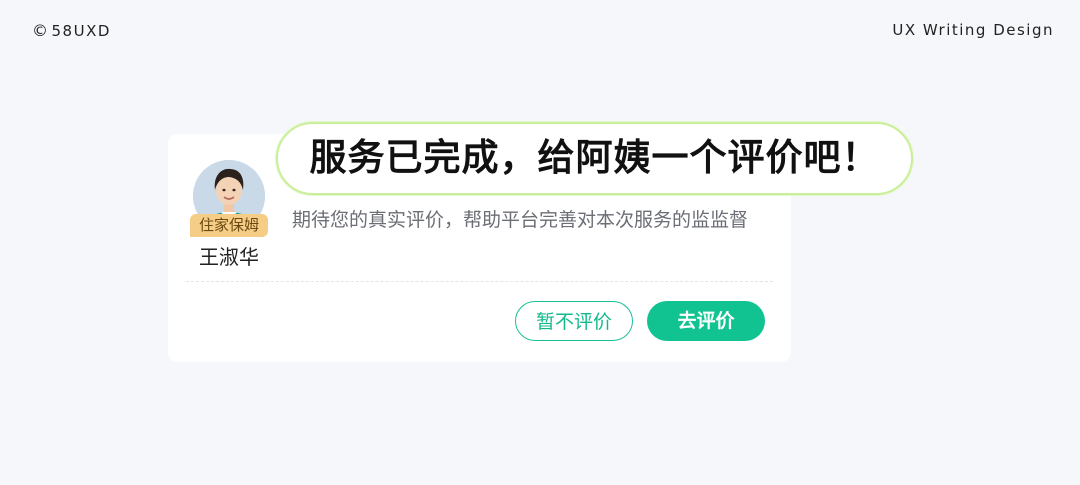  Describe the element at coordinates (973, 30) in the screenshot. I see `tagline: UX Writing Design` at that location.